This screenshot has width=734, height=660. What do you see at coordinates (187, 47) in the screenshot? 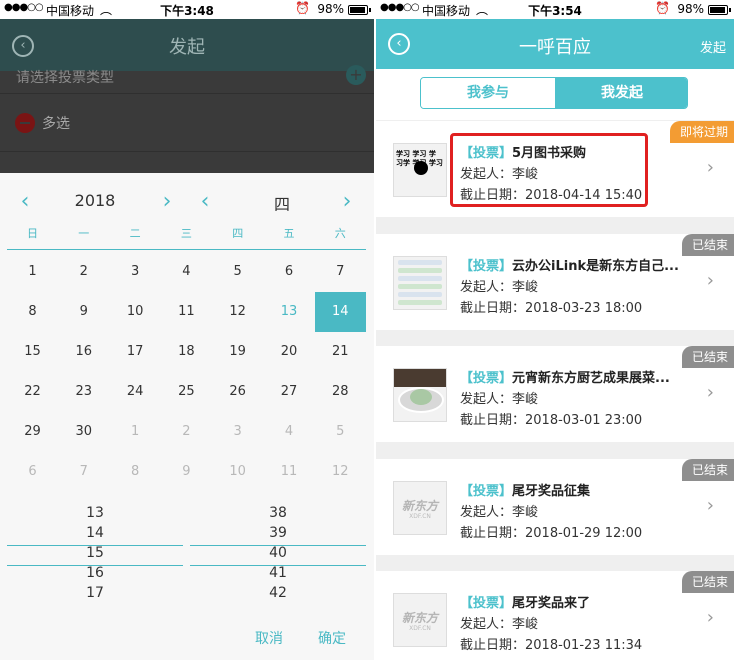
I see `page-title: 发起` at bounding box center [187, 47].